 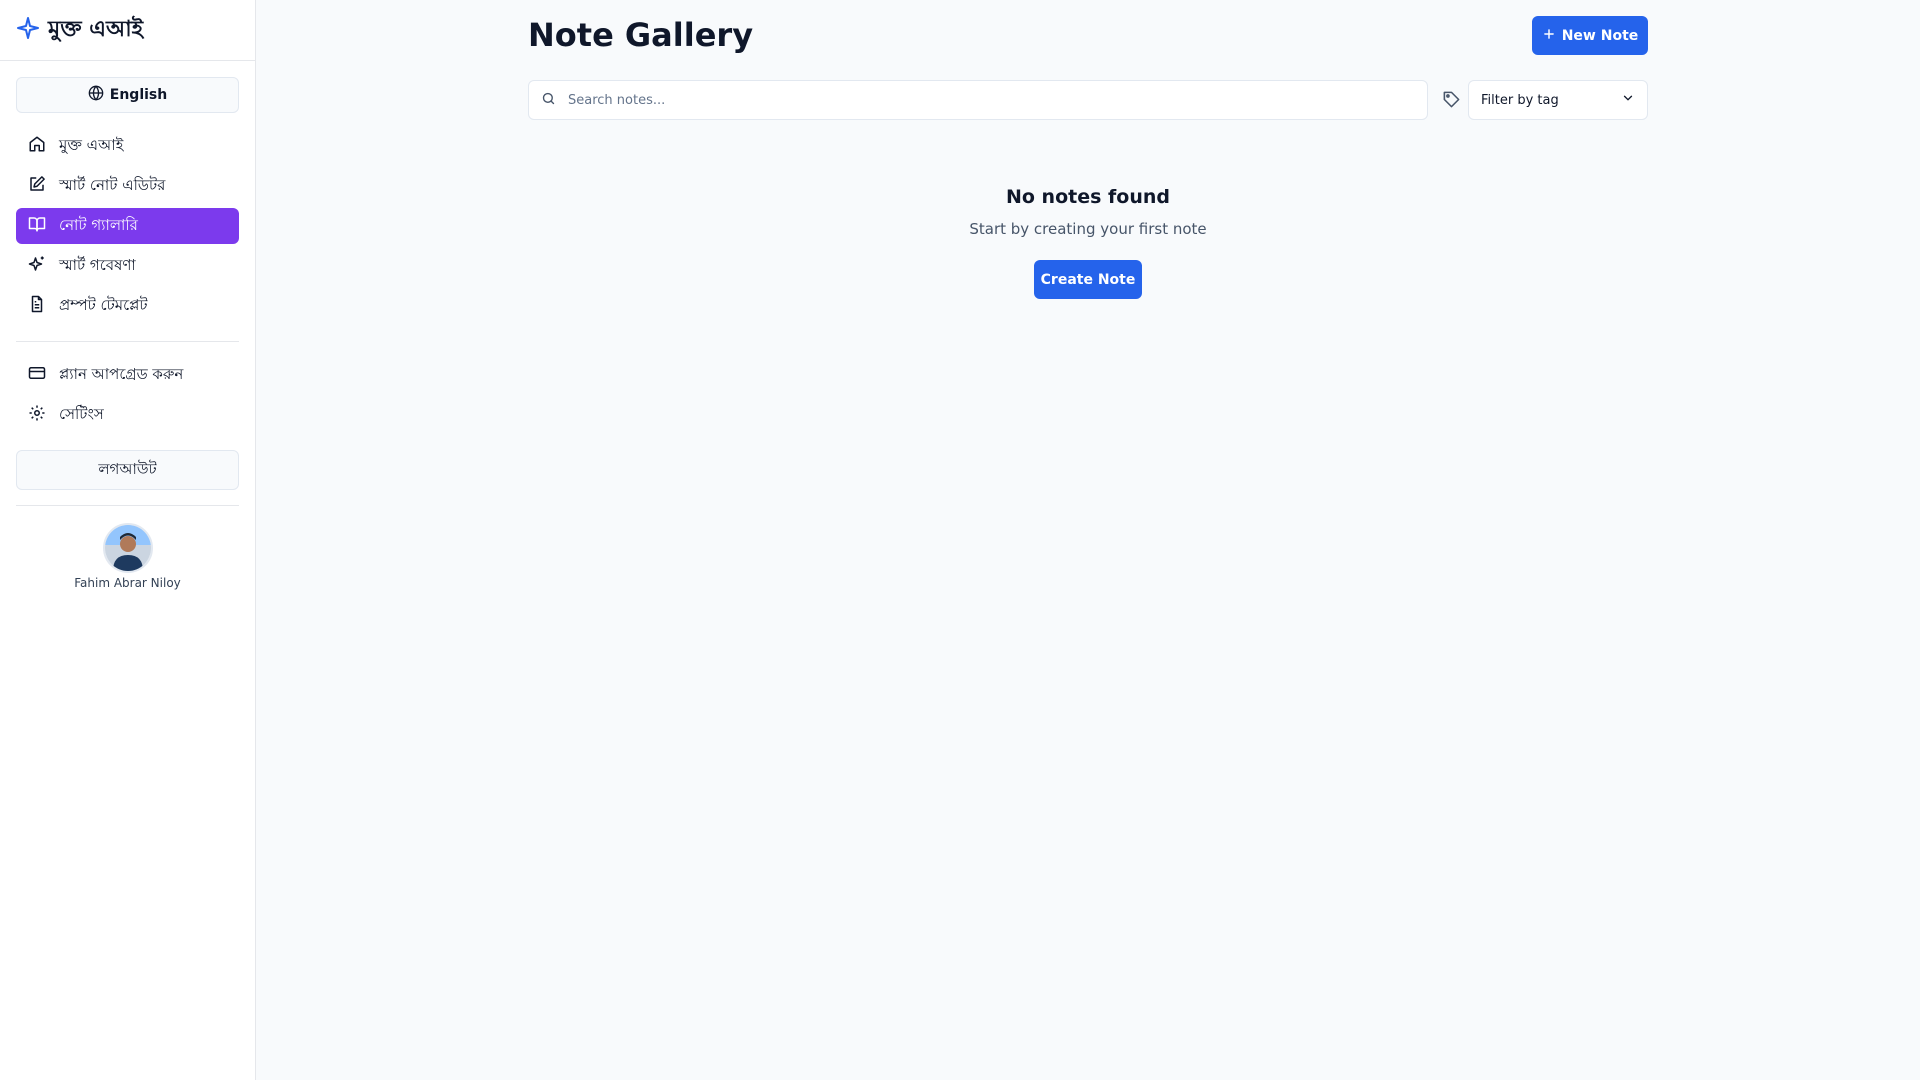 I want to click on new-note-label: New Note, so click(x=1600, y=35).